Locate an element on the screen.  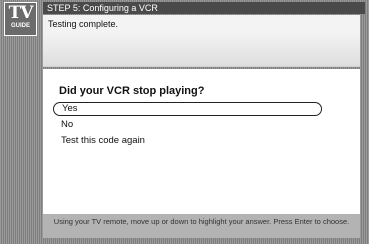
logo-tv-text: TV is located at coordinates (21, 13).